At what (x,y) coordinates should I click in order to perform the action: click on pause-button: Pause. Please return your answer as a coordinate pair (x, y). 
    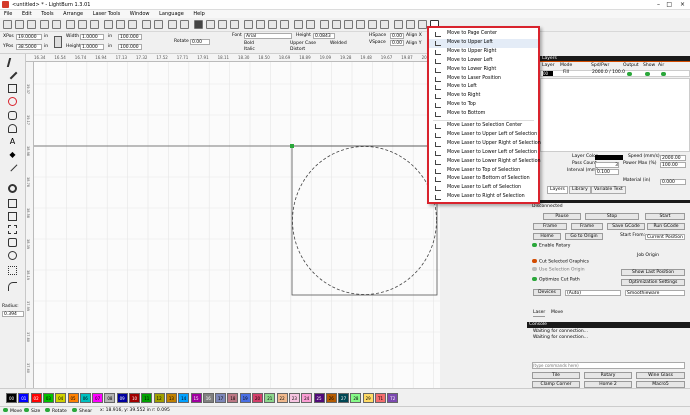
    Looking at the image, I should click on (562, 216).